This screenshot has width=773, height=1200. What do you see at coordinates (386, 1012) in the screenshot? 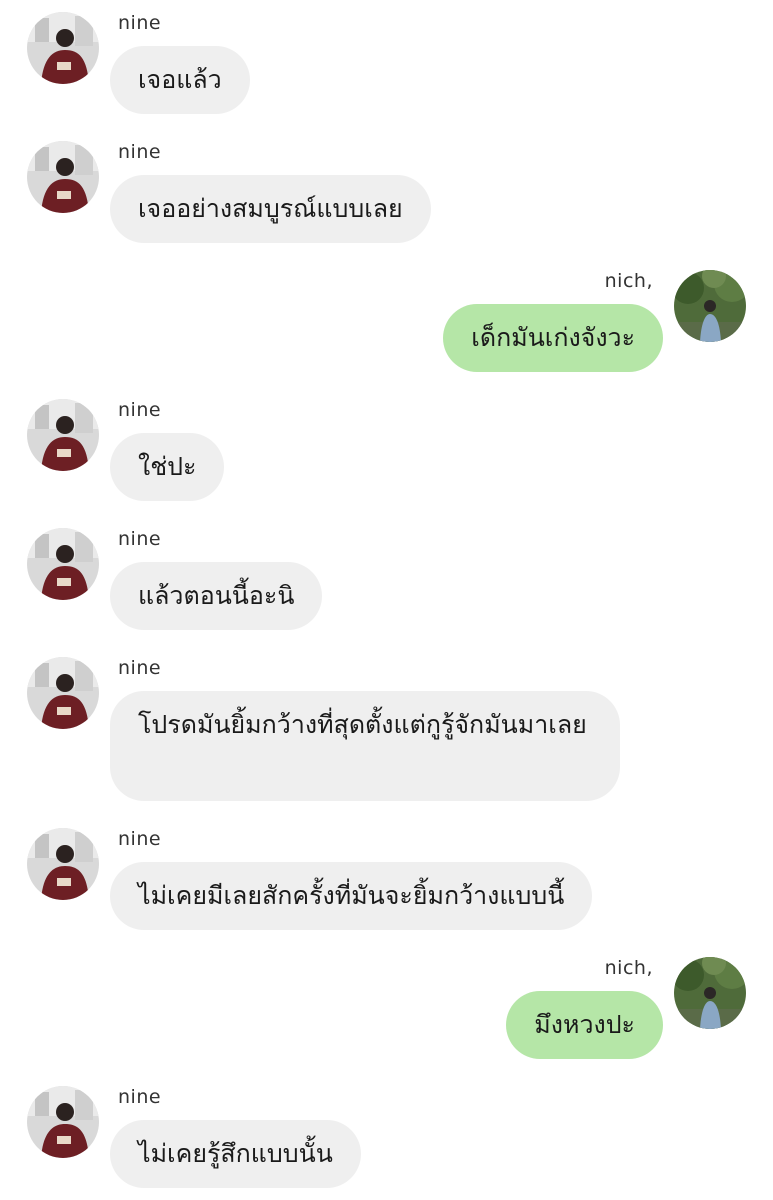
I see `message-row: nich, มึงหวงปะ` at bounding box center [386, 1012].